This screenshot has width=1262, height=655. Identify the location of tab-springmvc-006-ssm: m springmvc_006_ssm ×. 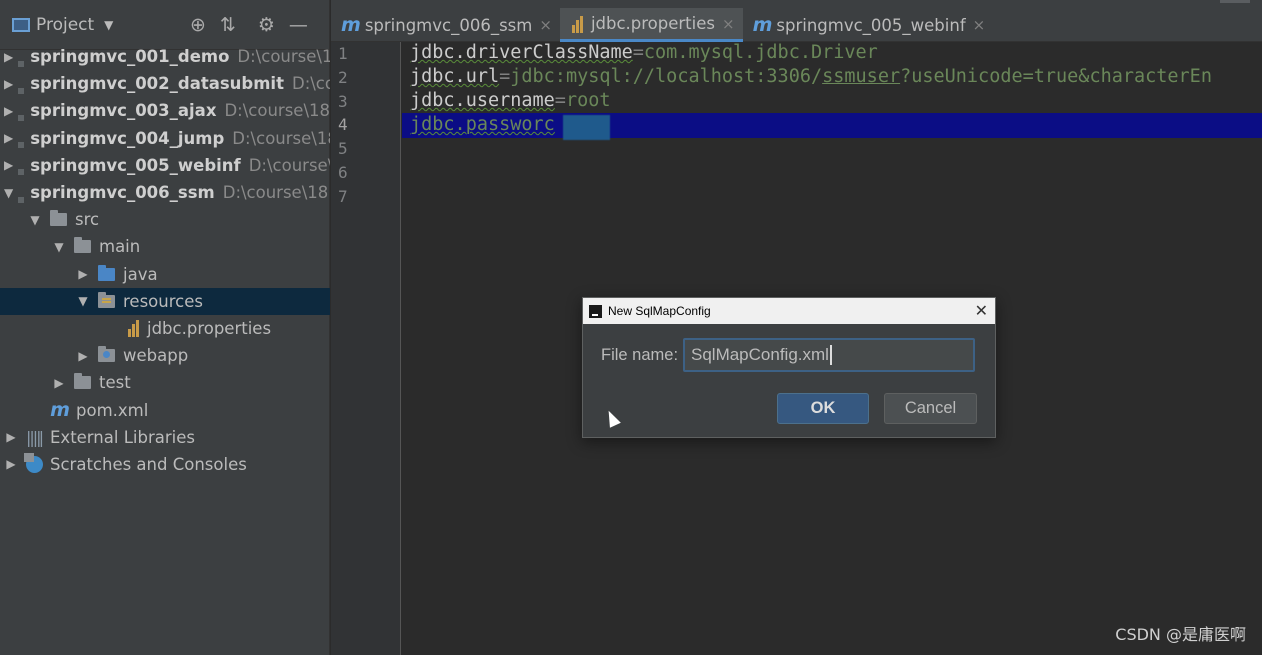
(445, 25).